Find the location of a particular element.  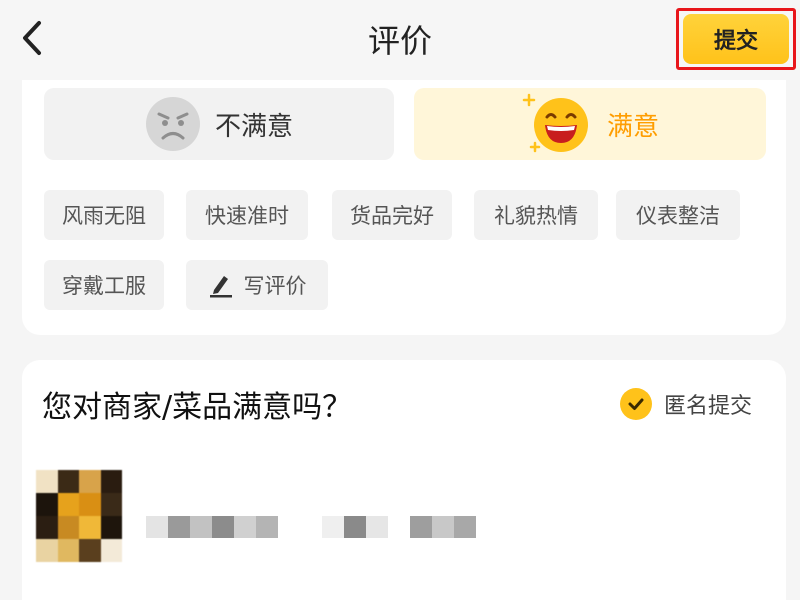

merchant-question: 您对商家/菜品满意吗？ is located at coordinates (197, 407).